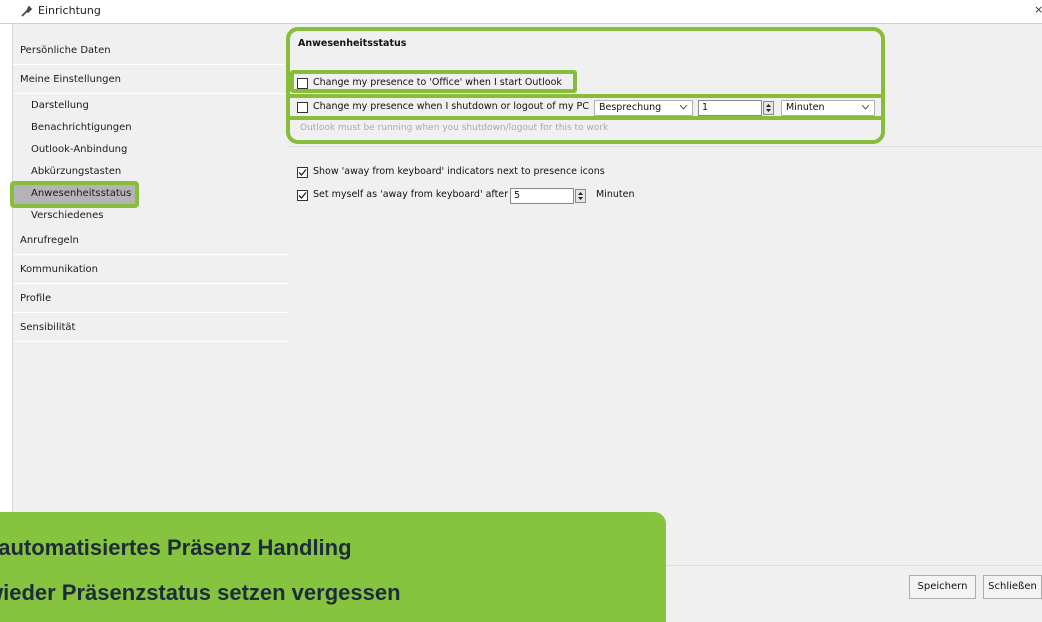 Image resolution: width=1042 pixels, height=622 pixels. What do you see at coordinates (585, 107) in the screenshot?
I see `highlight-frame-shutdown-row` at bounding box center [585, 107].